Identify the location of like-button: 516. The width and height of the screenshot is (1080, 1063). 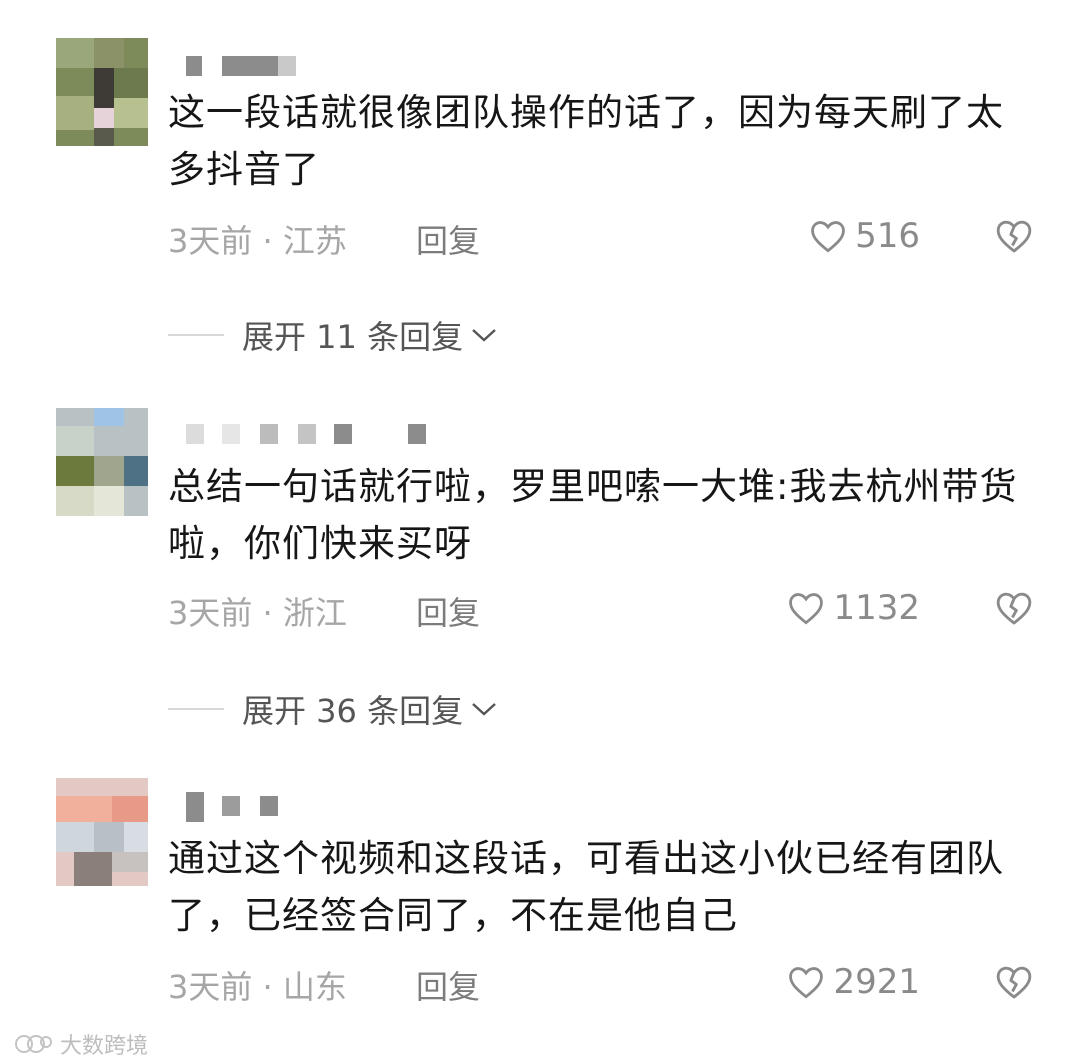
(864, 236).